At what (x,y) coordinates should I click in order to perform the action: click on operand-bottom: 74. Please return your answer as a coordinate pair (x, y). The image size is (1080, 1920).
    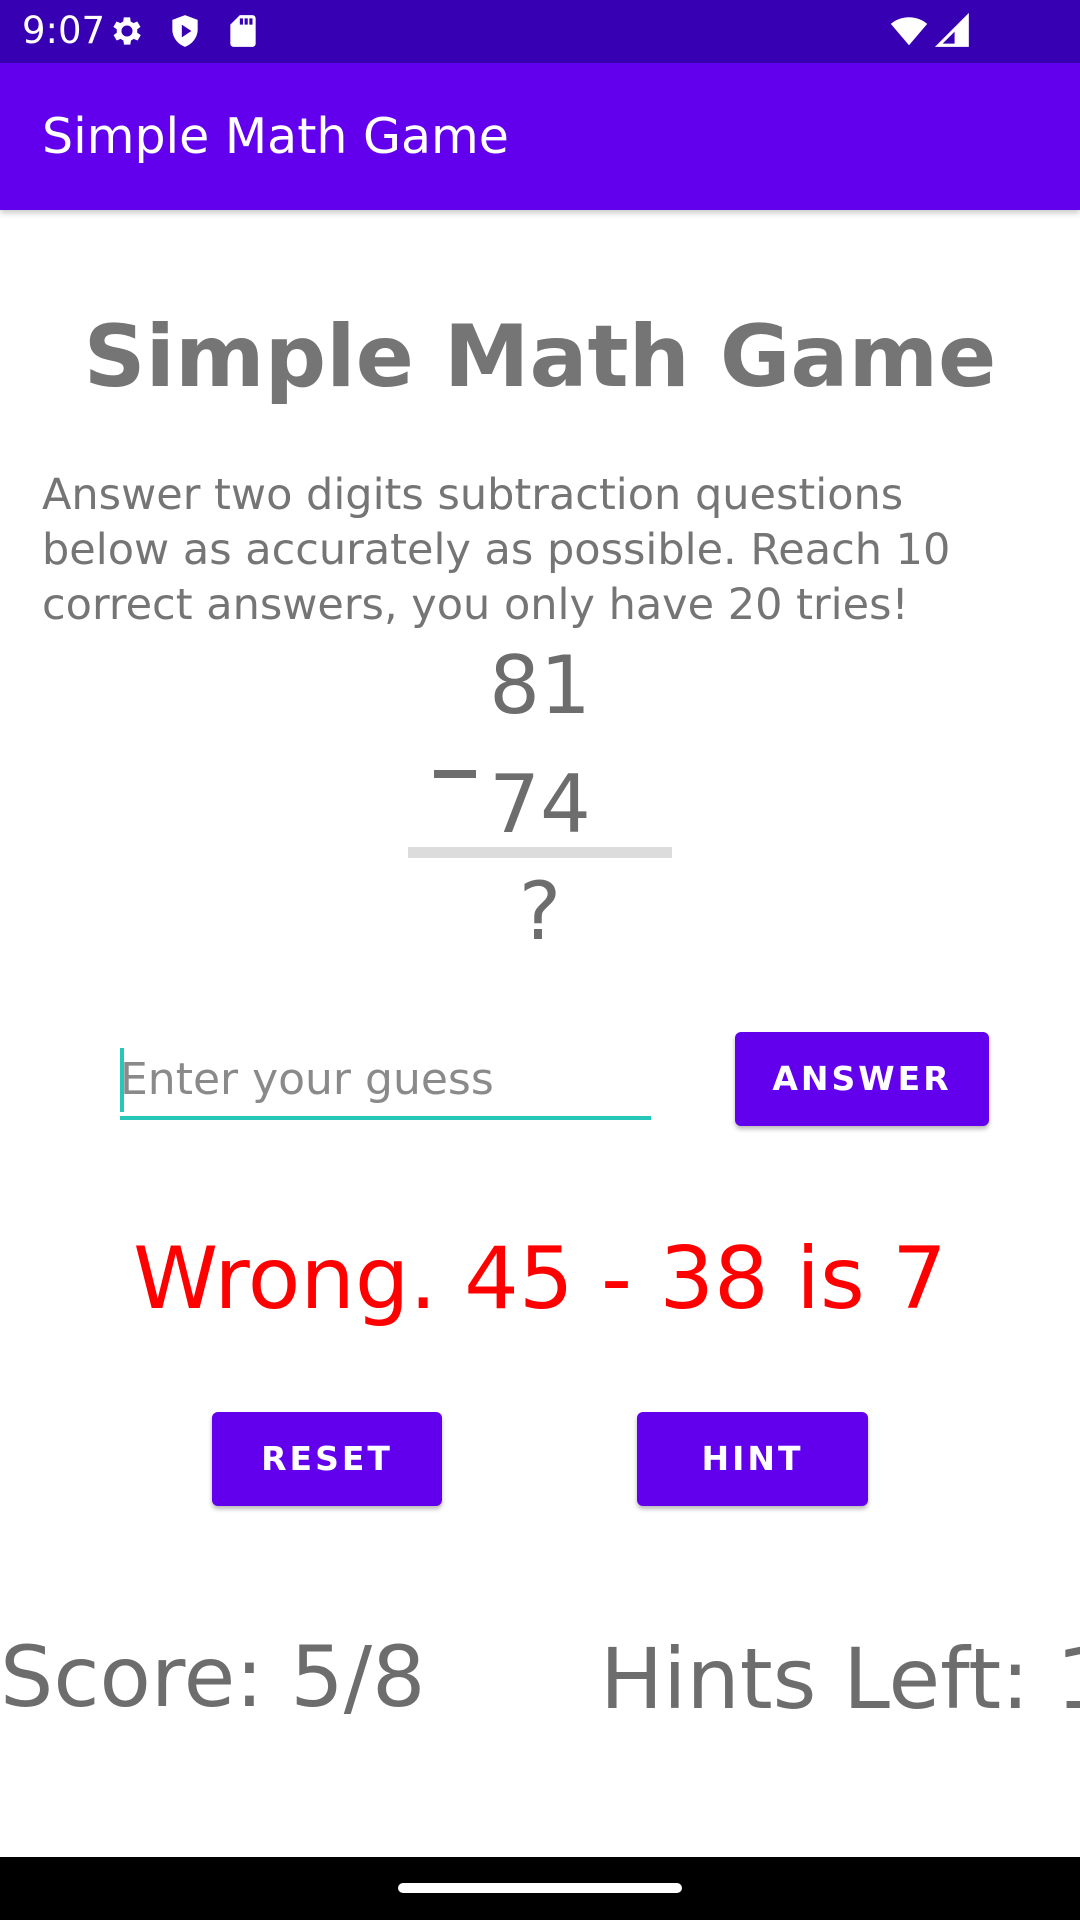
    Looking at the image, I should click on (540, 804).